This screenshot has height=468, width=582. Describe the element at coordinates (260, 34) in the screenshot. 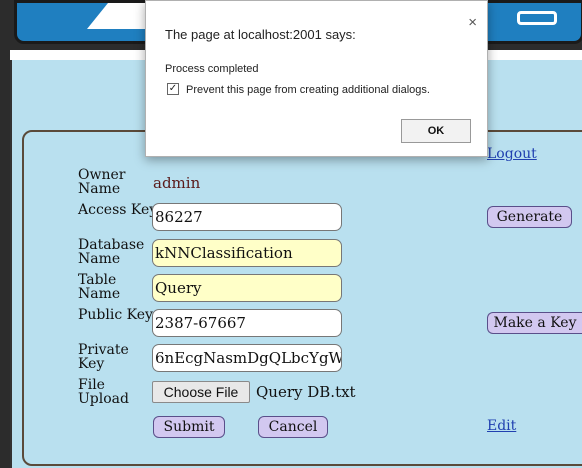

I see `dialog-title: The page at localhost:2001 says:` at that location.